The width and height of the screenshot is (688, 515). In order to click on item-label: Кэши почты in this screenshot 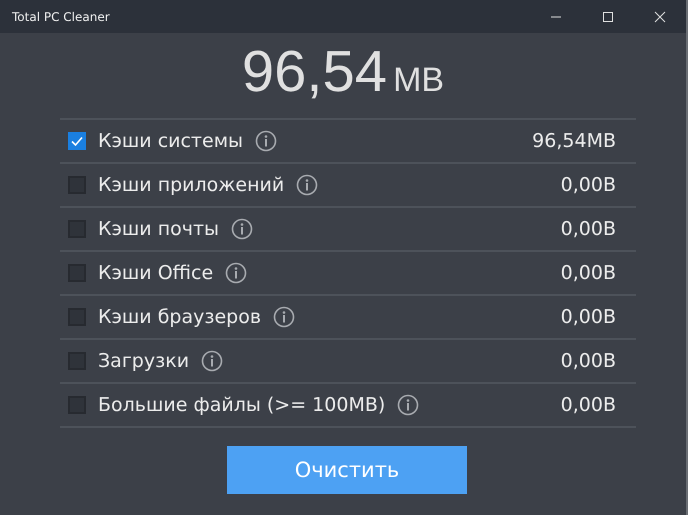, I will do `click(159, 229)`.